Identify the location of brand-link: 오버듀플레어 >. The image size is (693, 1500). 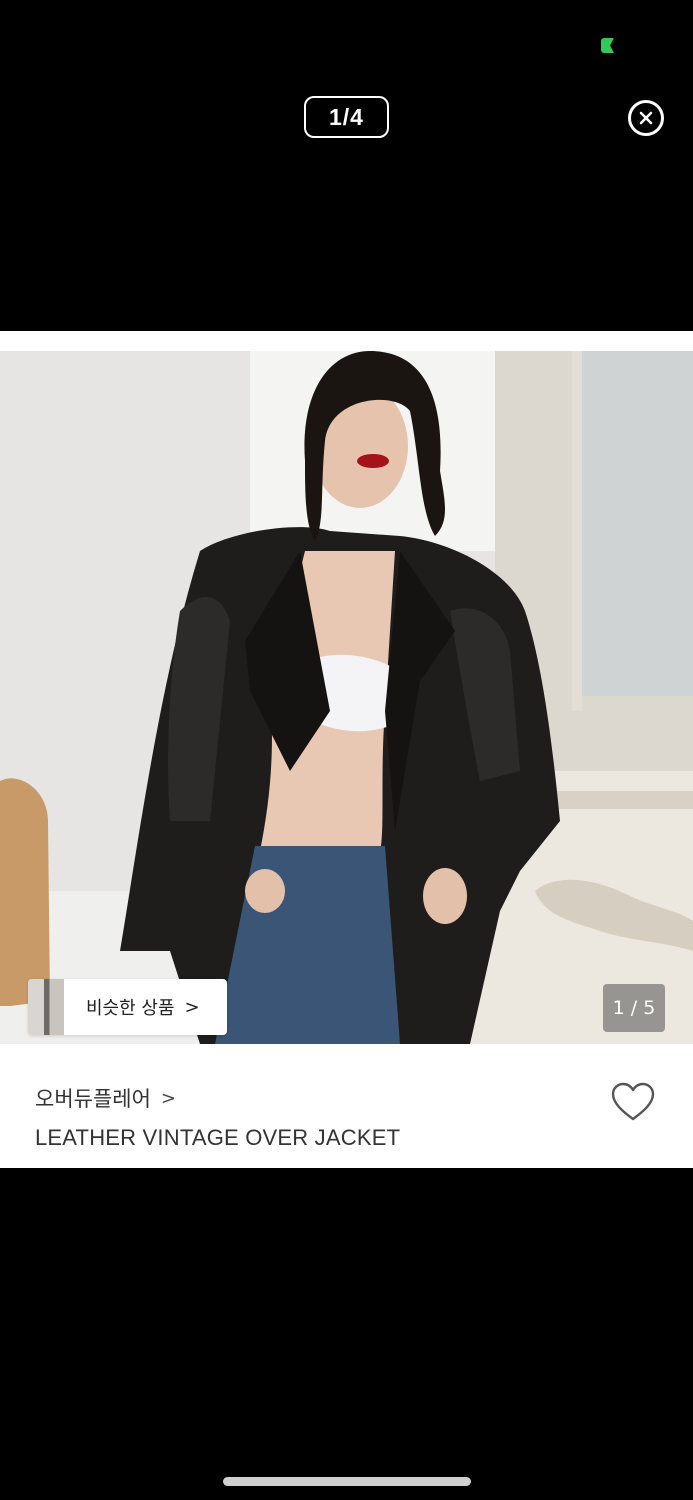
(105, 1098).